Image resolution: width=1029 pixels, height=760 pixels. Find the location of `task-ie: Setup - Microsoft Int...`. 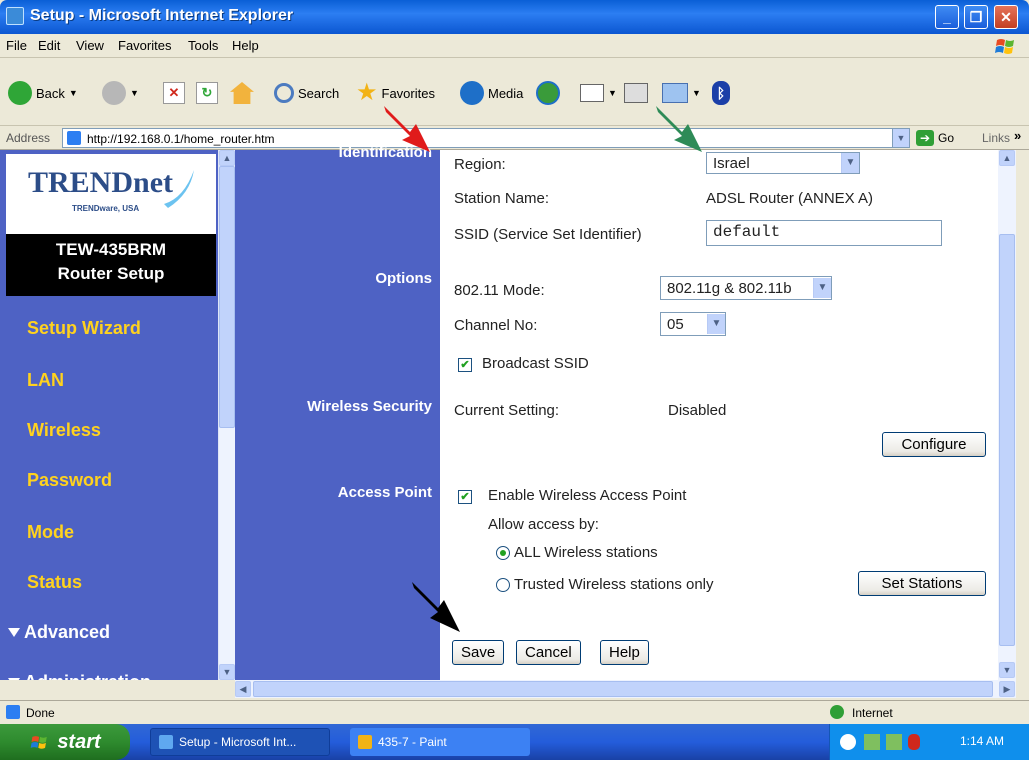

task-ie: Setup - Microsoft Int... is located at coordinates (240, 742).